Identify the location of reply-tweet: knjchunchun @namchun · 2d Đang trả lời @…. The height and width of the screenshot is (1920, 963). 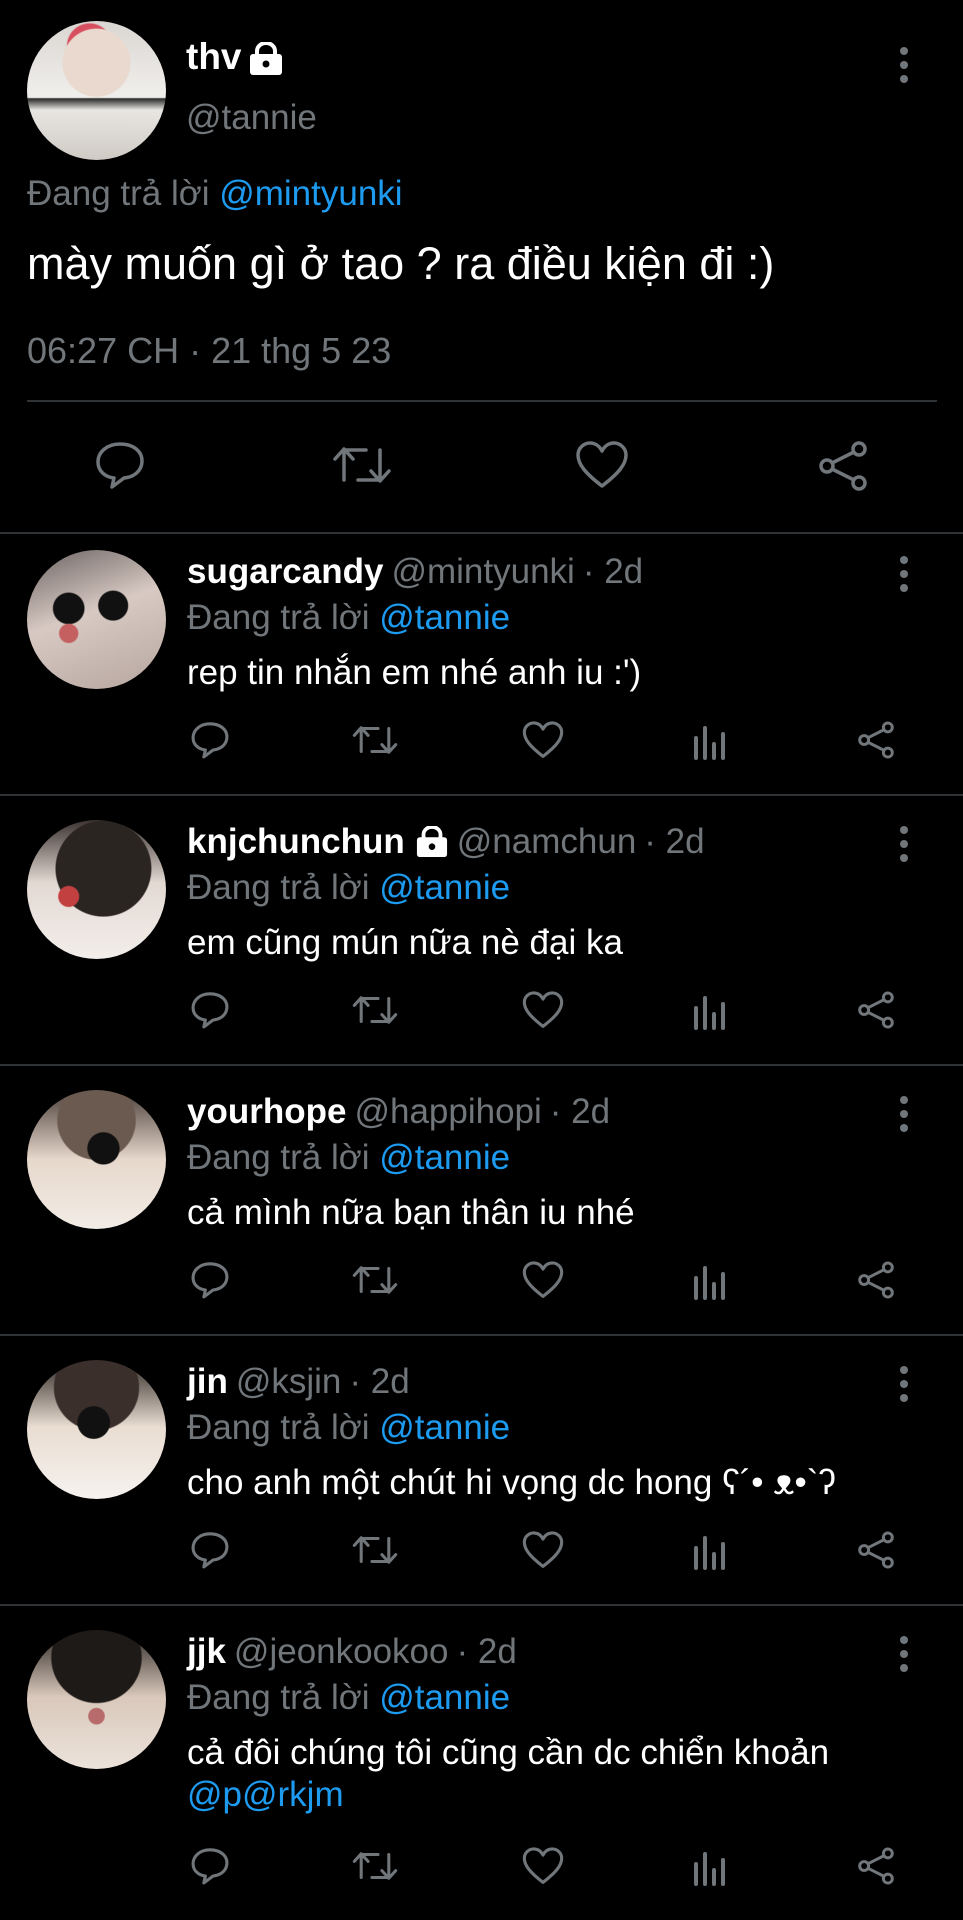
(481, 938).